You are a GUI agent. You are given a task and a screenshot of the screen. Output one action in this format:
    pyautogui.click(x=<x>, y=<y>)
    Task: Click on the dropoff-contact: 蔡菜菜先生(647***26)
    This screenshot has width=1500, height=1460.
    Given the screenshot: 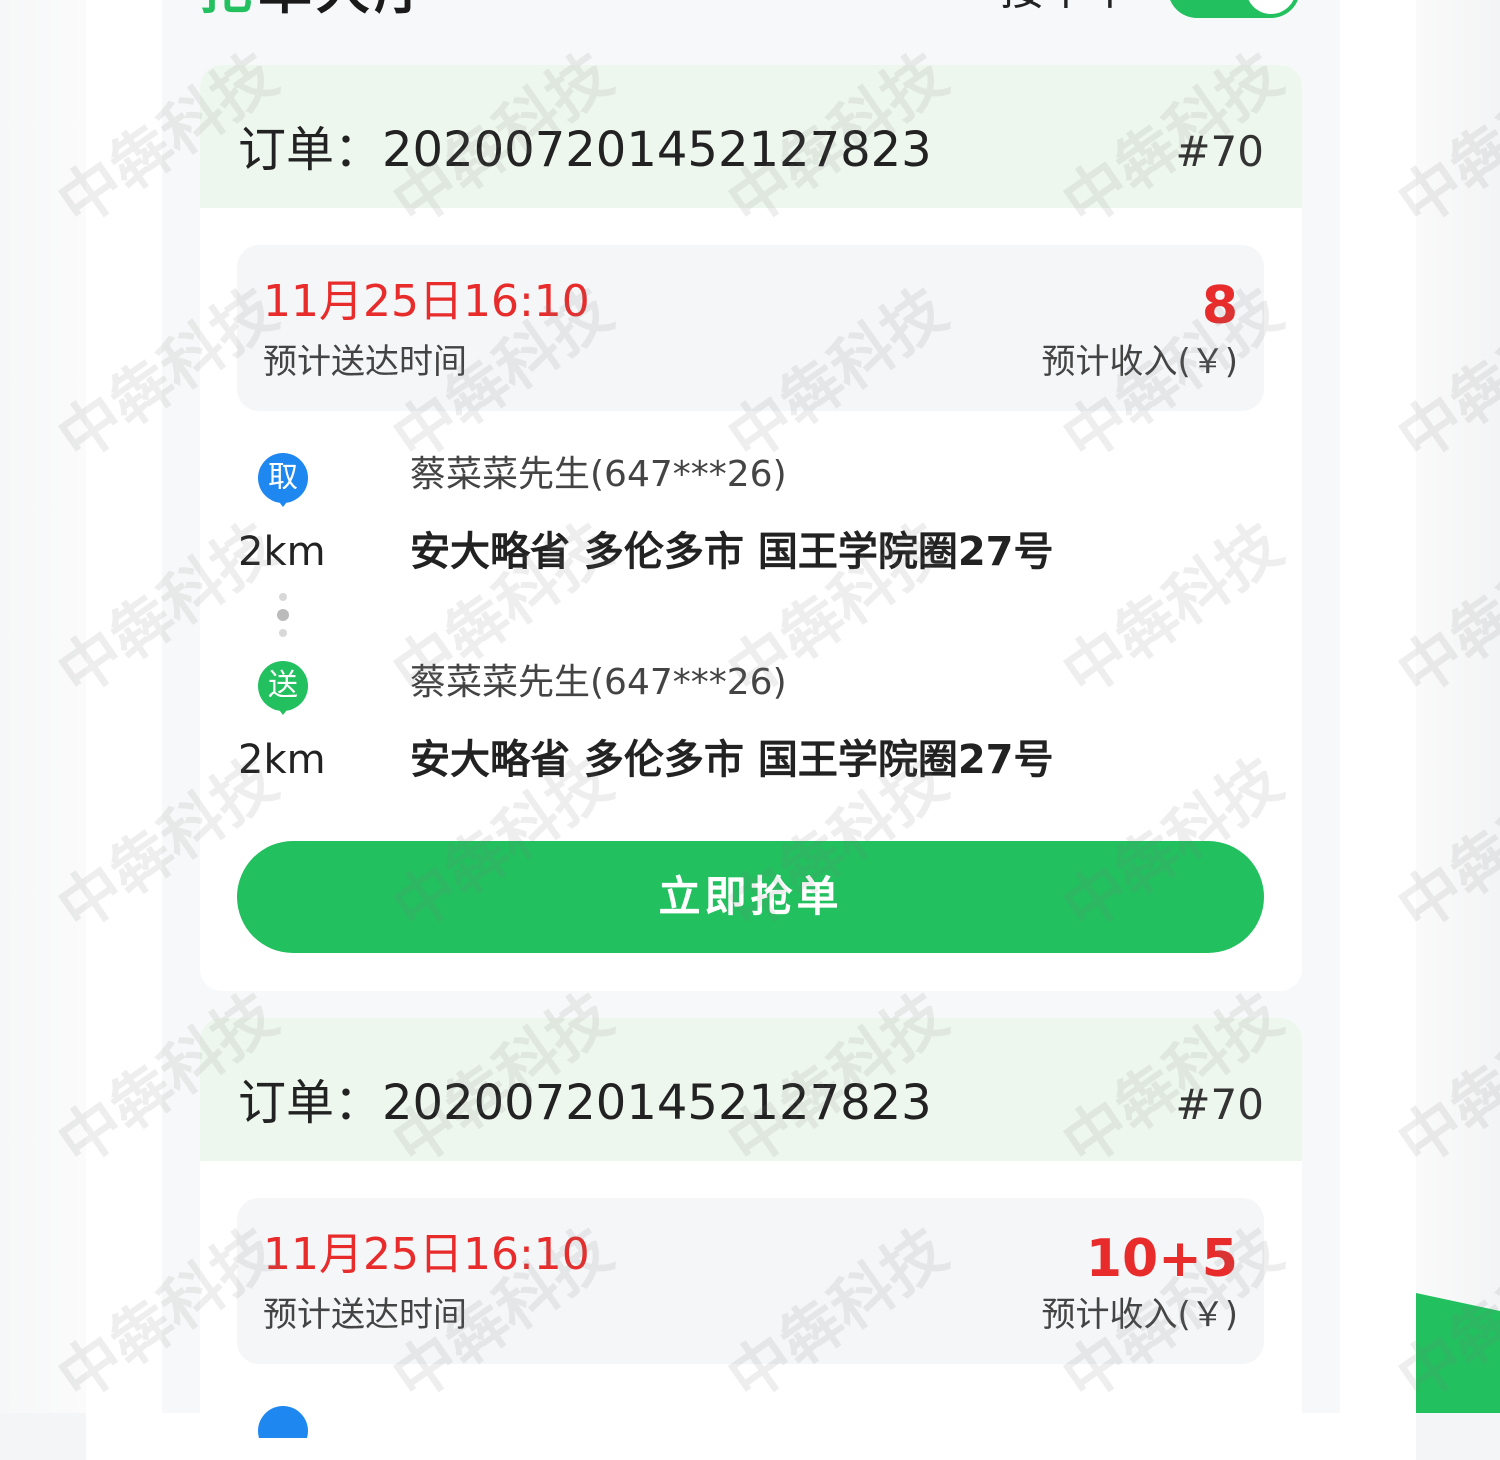 What is the action you would take?
    pyautogui.click(x=598, y=683)
    